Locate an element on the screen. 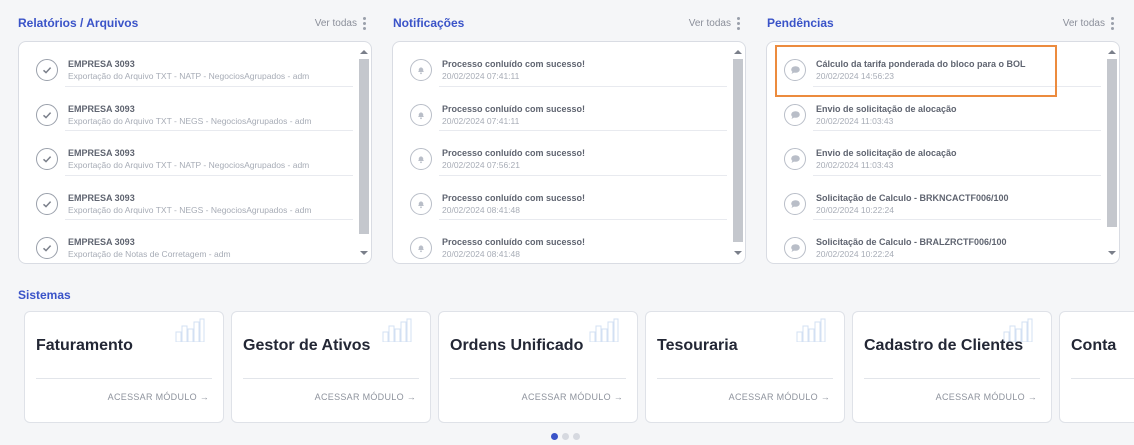 This screenshot has width=1134, height=445. reports-scroll-thumb is located at coordinates (364, 146).